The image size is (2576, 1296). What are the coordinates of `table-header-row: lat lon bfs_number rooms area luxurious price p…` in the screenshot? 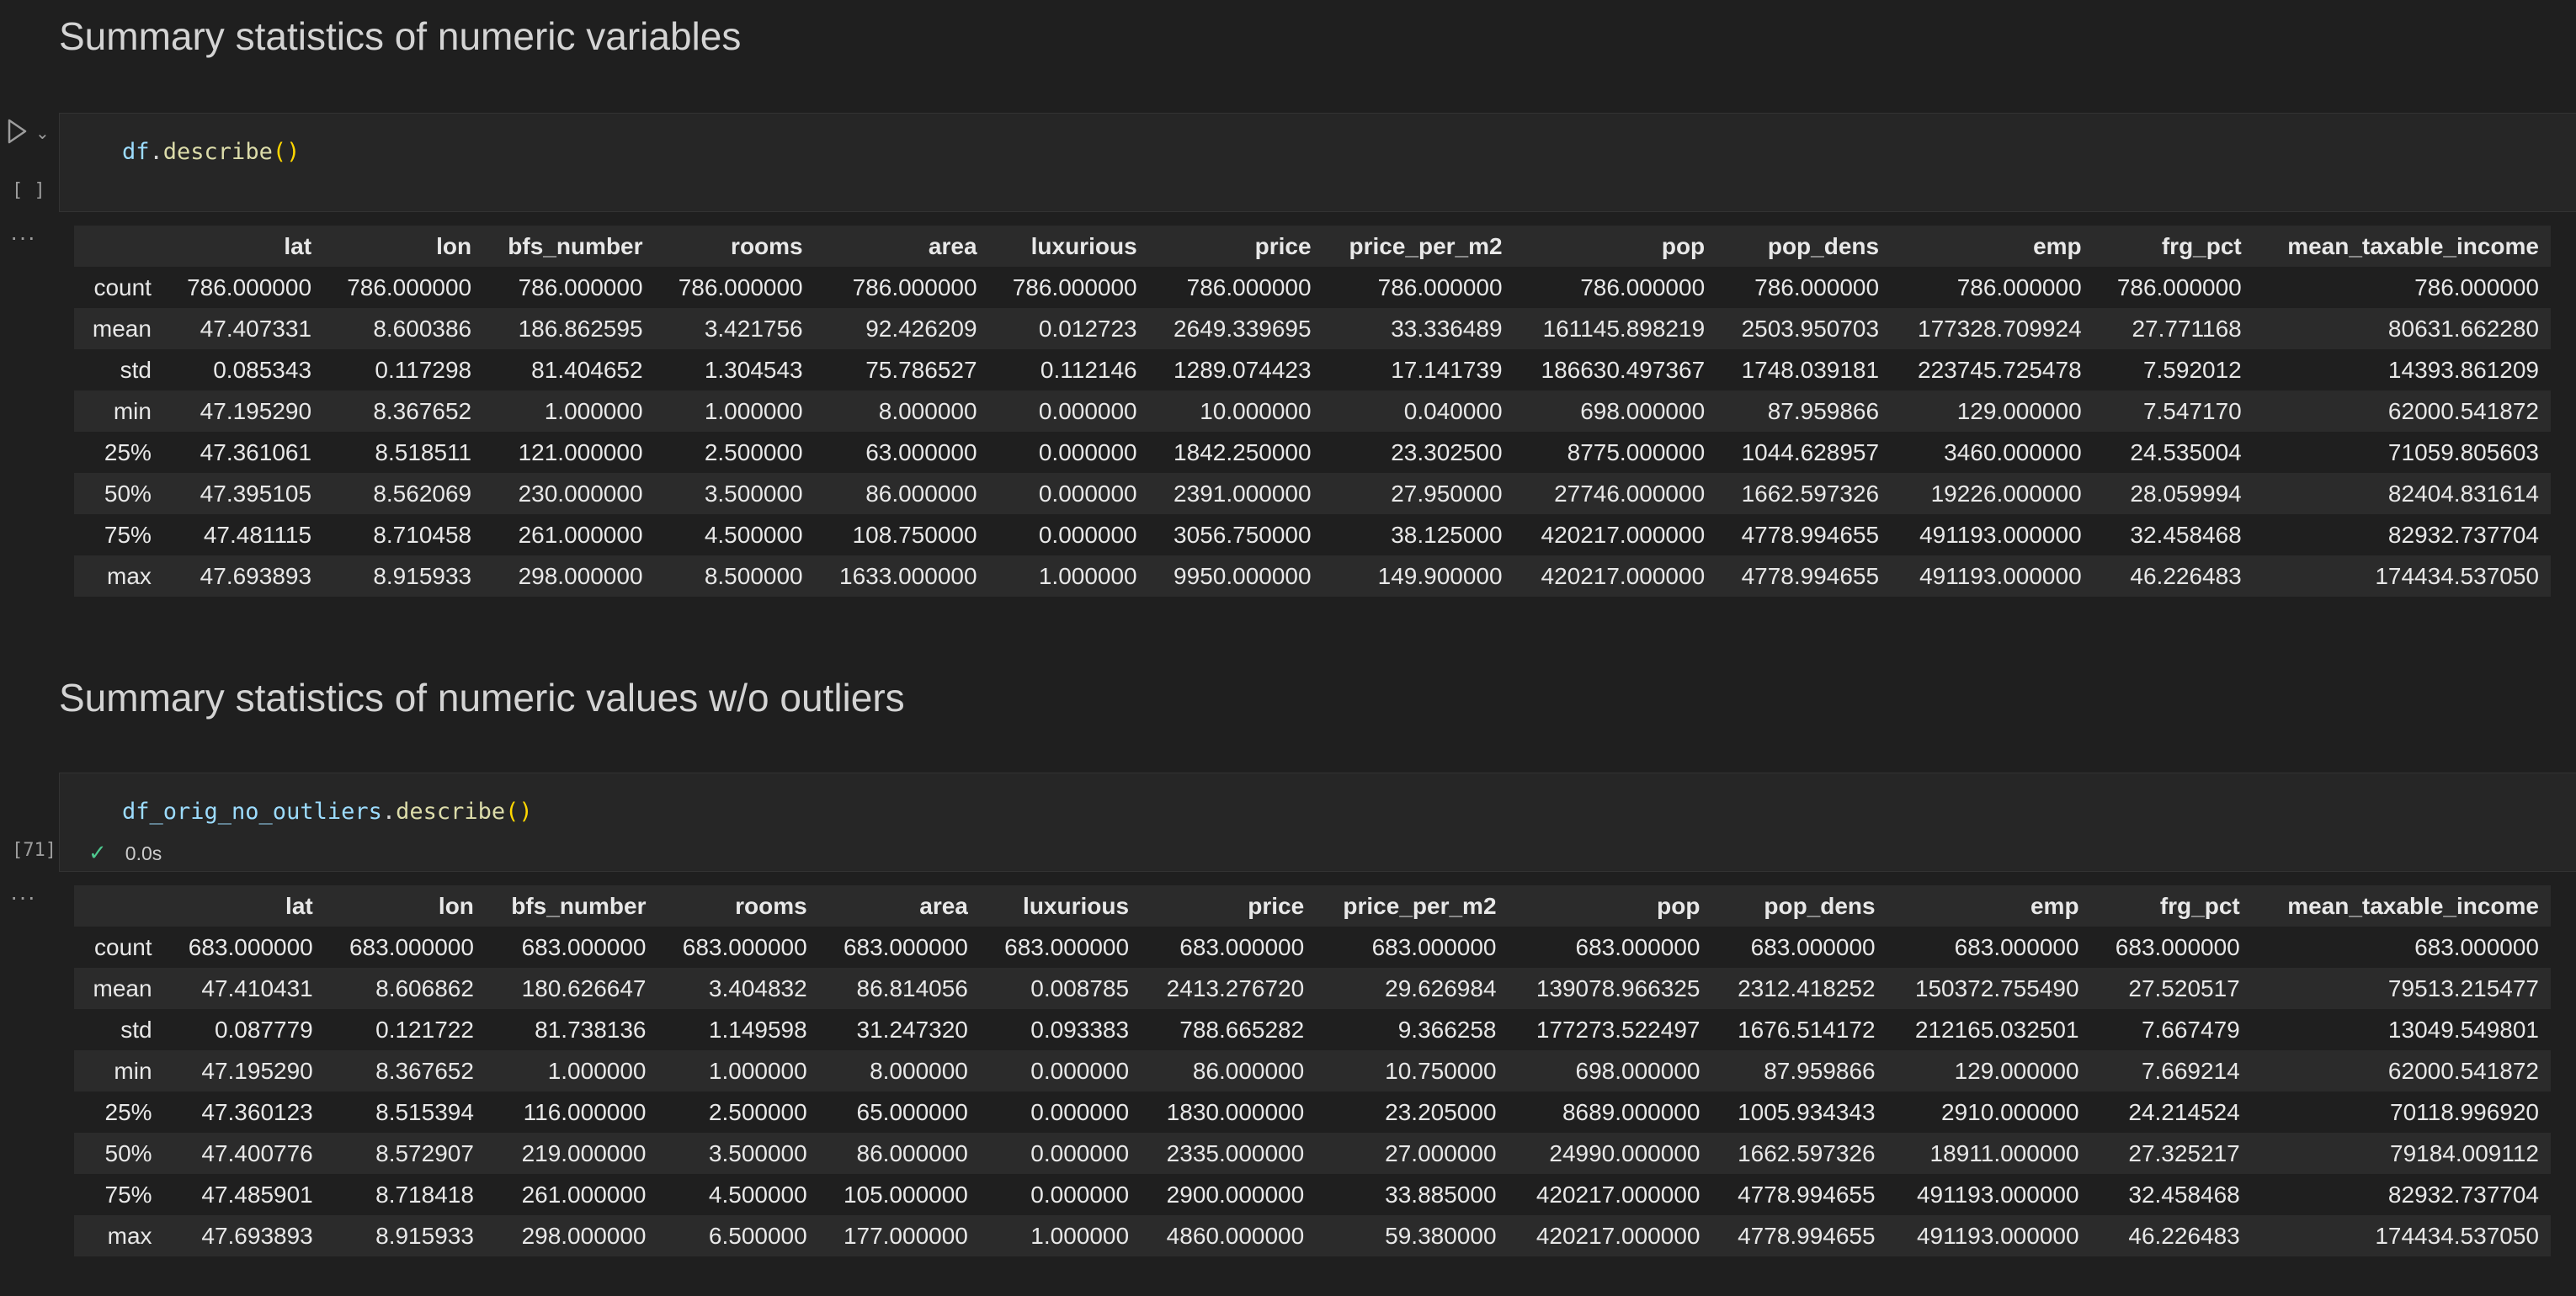 It's located at (1312, 246).